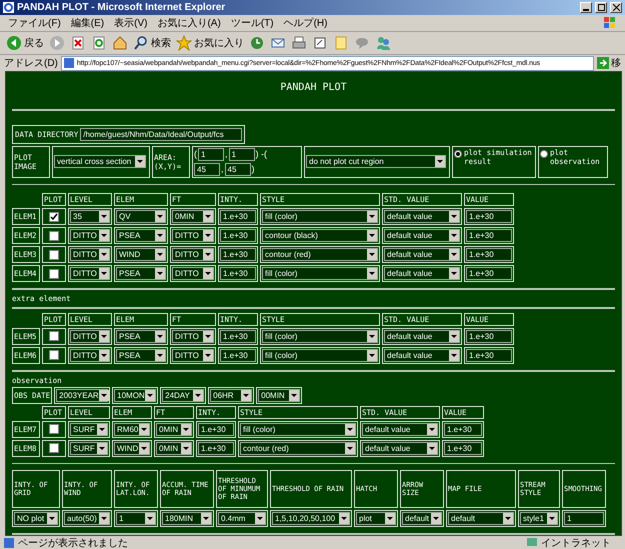 Image resolution: width=625 pixels, height=549 pixels. I want to click on dropdown: style1, so click(539, 519).